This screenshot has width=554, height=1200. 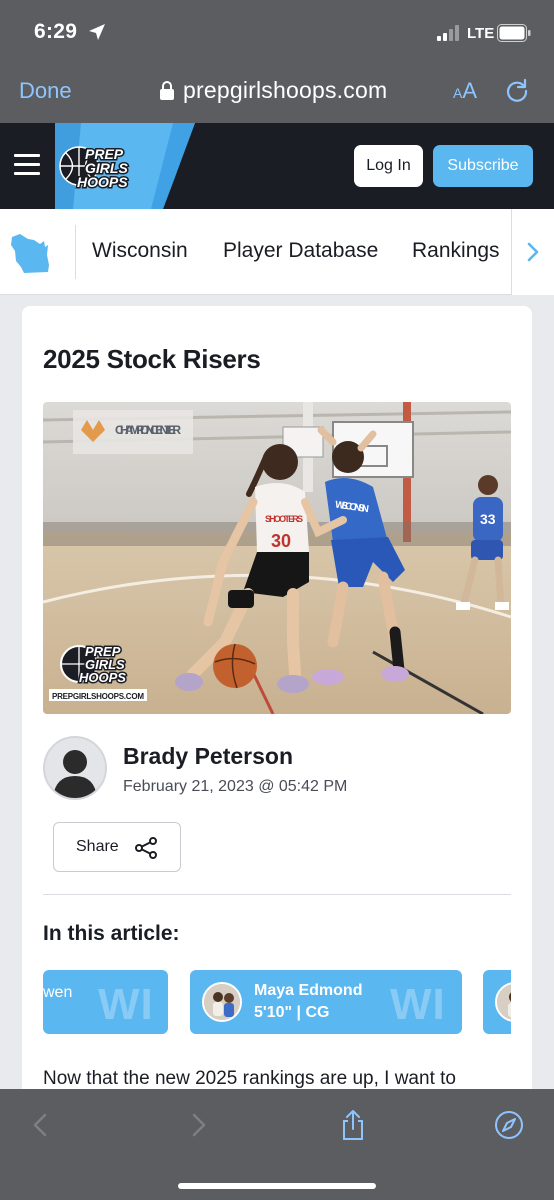 I want to click on nav-scroll-right-button, so click(x=532, y=252).